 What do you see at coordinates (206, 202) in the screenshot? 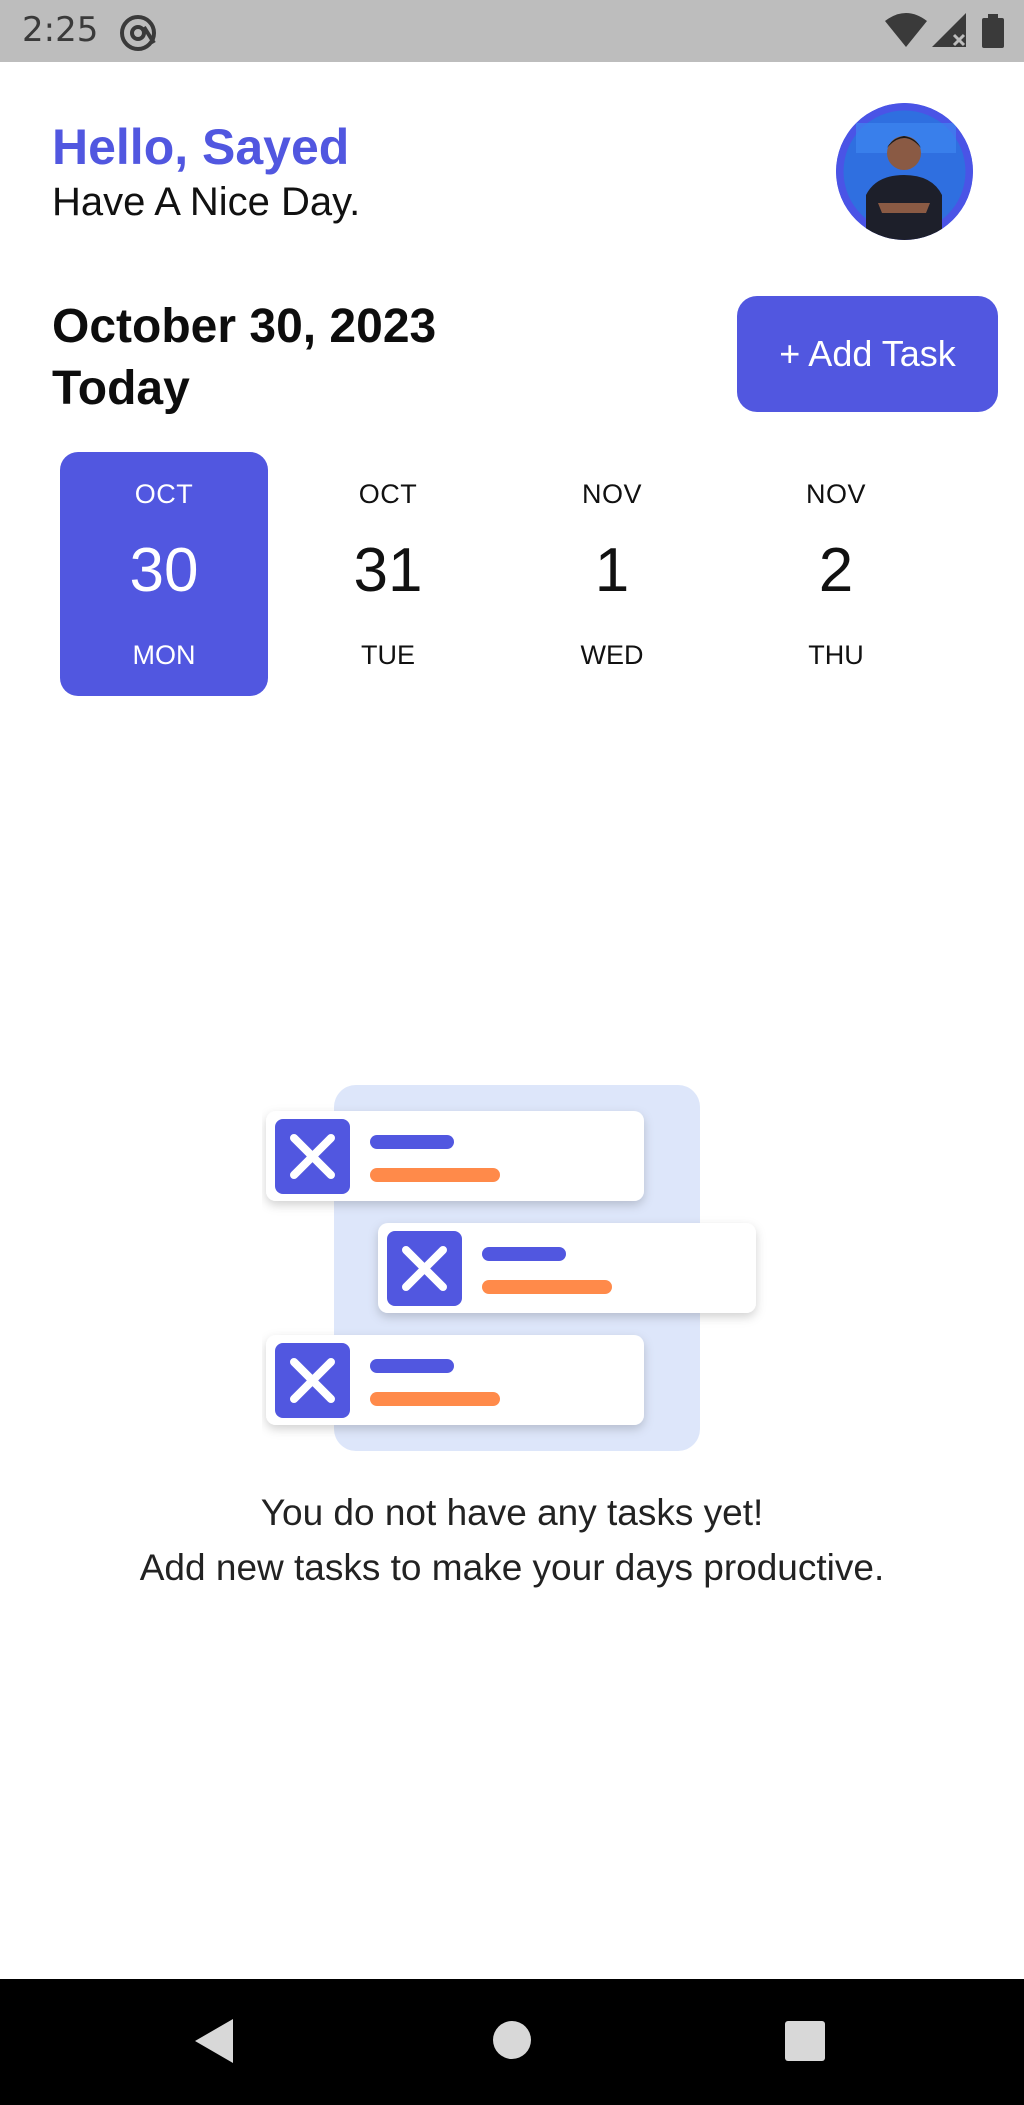
I see `greeting-subtitle: Have A Nice Day.` at bounding box center [206, 202].